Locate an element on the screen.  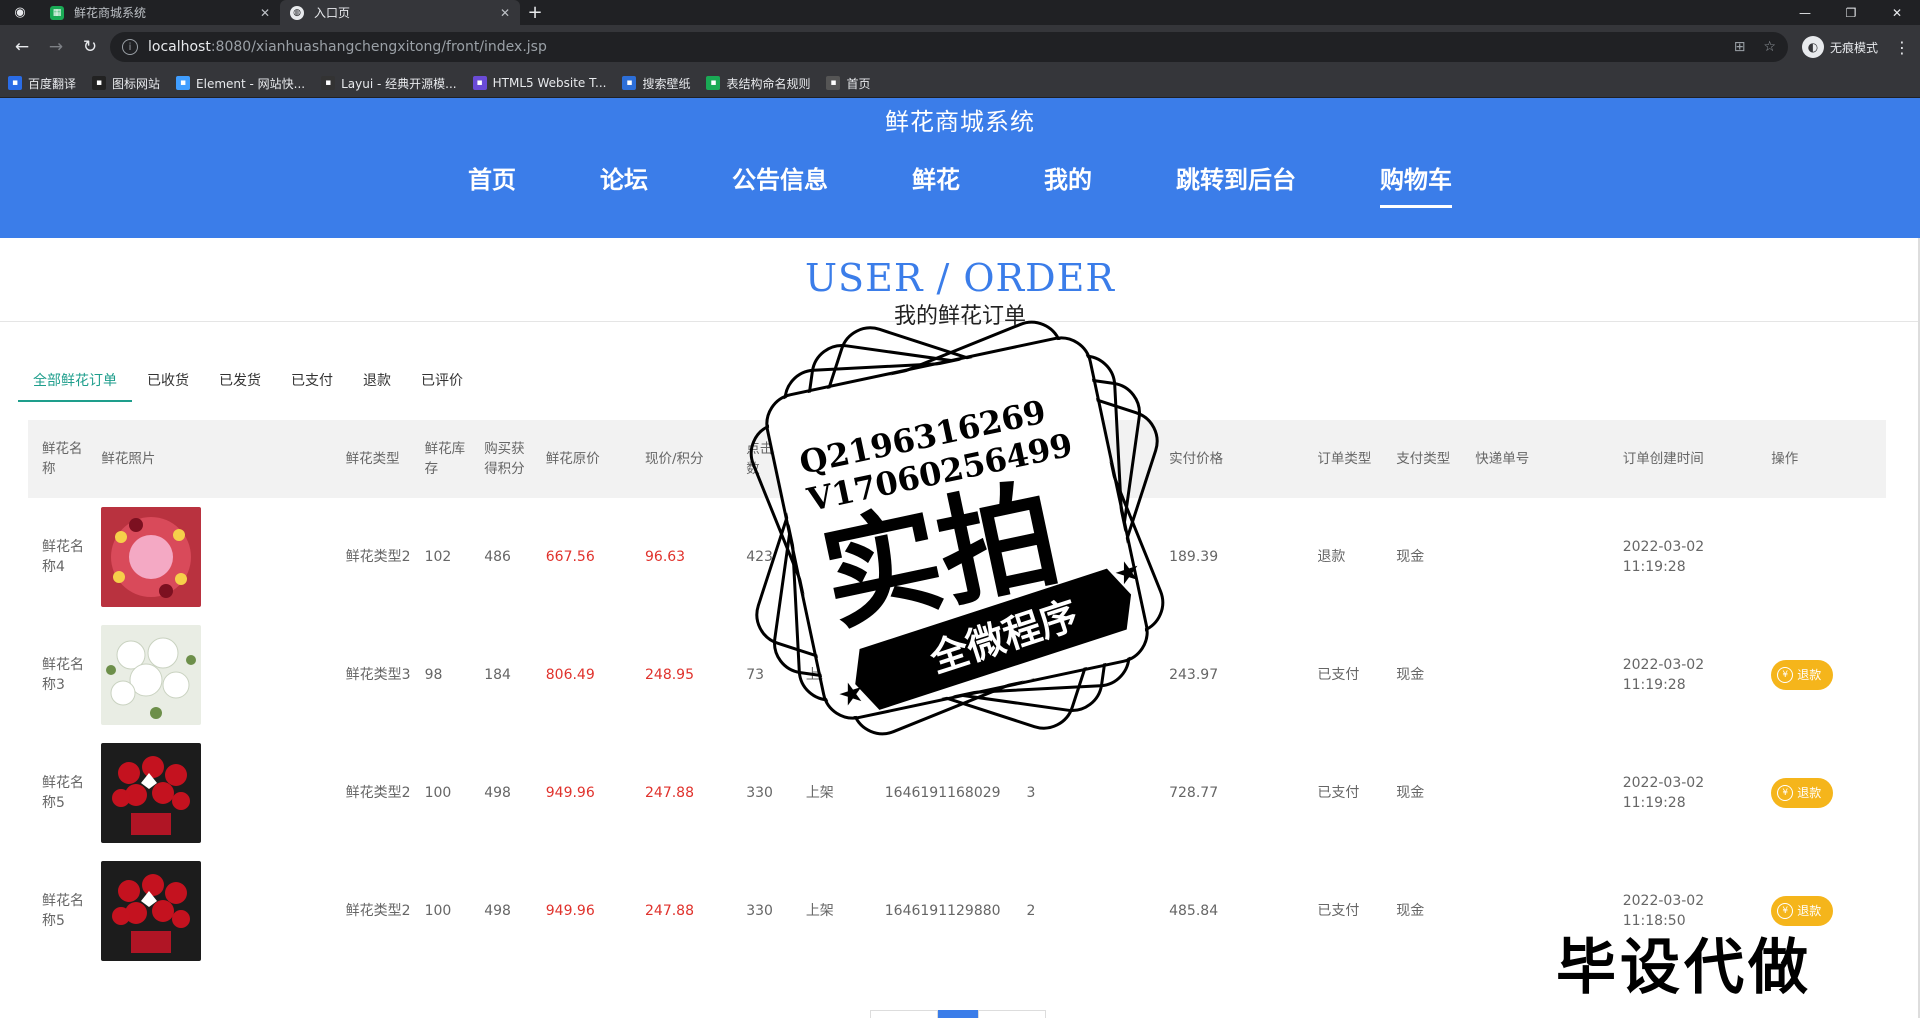
cell-text: 498 is located at coordinates (497, 911).